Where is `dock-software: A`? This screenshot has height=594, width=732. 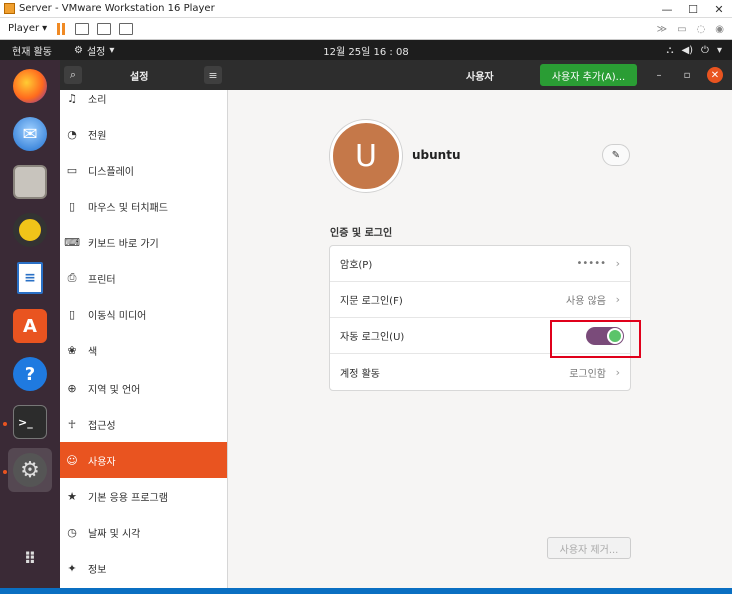 dock-software: A is located at coordinates (30, 326).